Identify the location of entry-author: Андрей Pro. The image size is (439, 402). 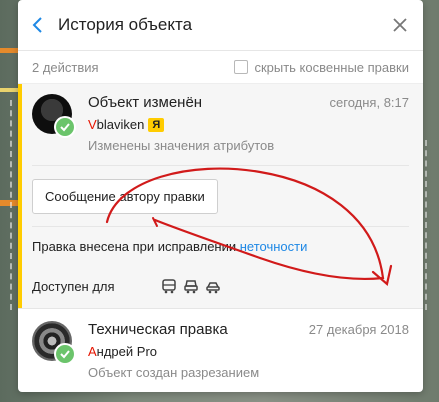
(248, 351).